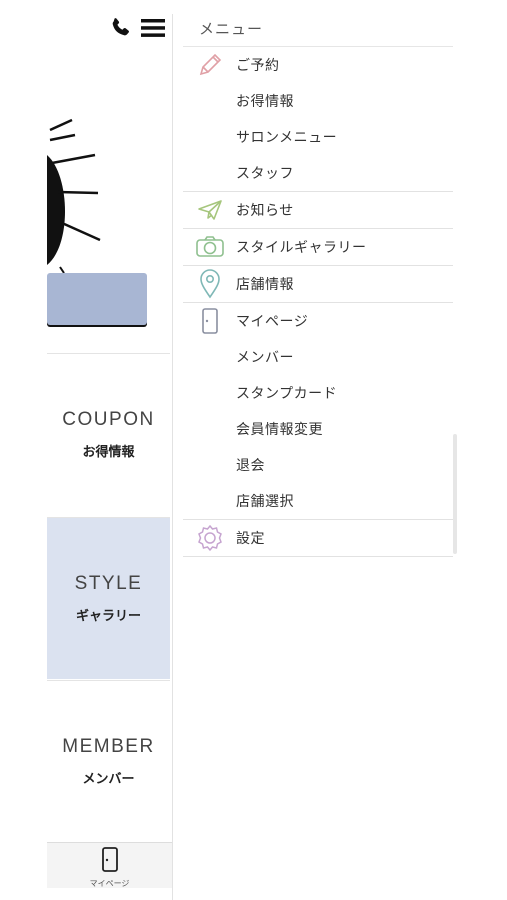  What do you see at coordinates (301, 248) in the screenshot?
I see `menu-item-label: スタイルギャラリー` at bounding box center [301, 248].